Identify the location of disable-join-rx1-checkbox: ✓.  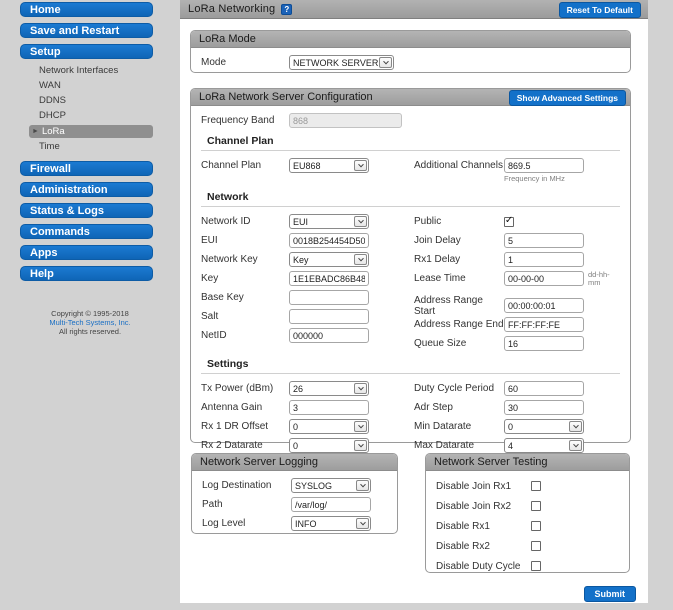
(536, 486).